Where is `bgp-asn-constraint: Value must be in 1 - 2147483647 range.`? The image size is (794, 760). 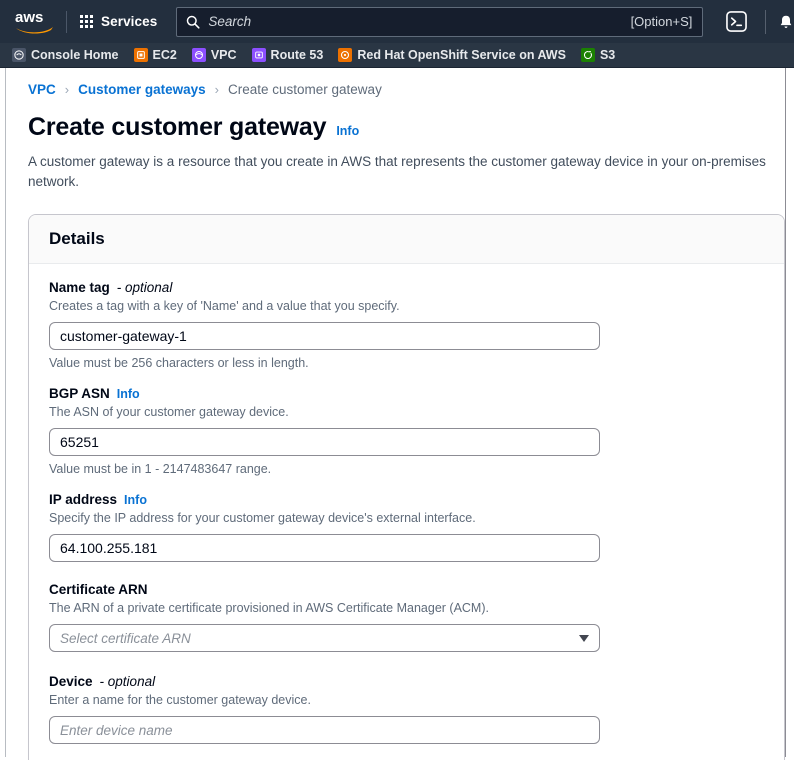
bgp-asn-constraint: Value must be in 1 - 2147483647 range. is located at coordinates (160, 469).